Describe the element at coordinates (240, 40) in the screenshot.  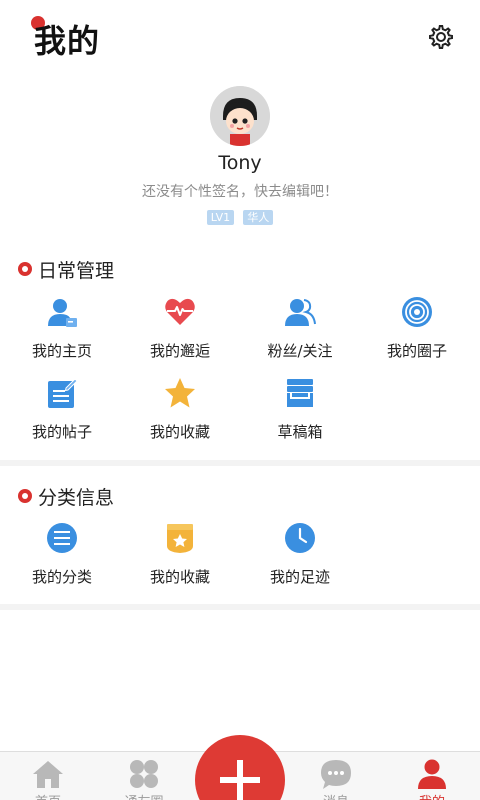
I see `page-header: 我的` at that location.